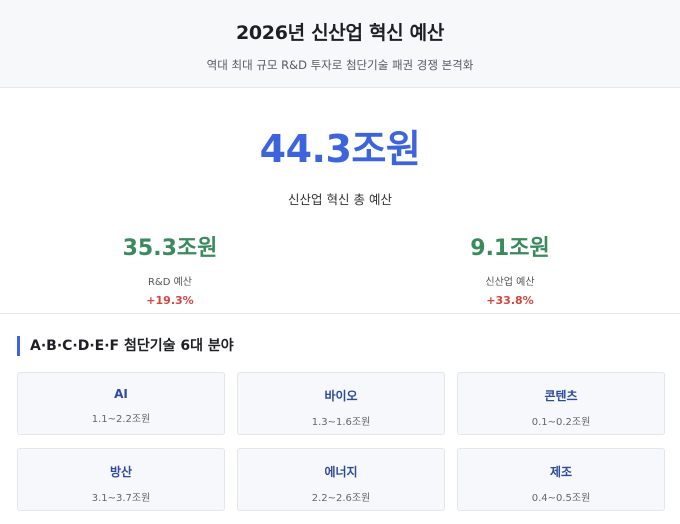  I want to click on industry-budget-change: +33.8%, so click(510, 300).